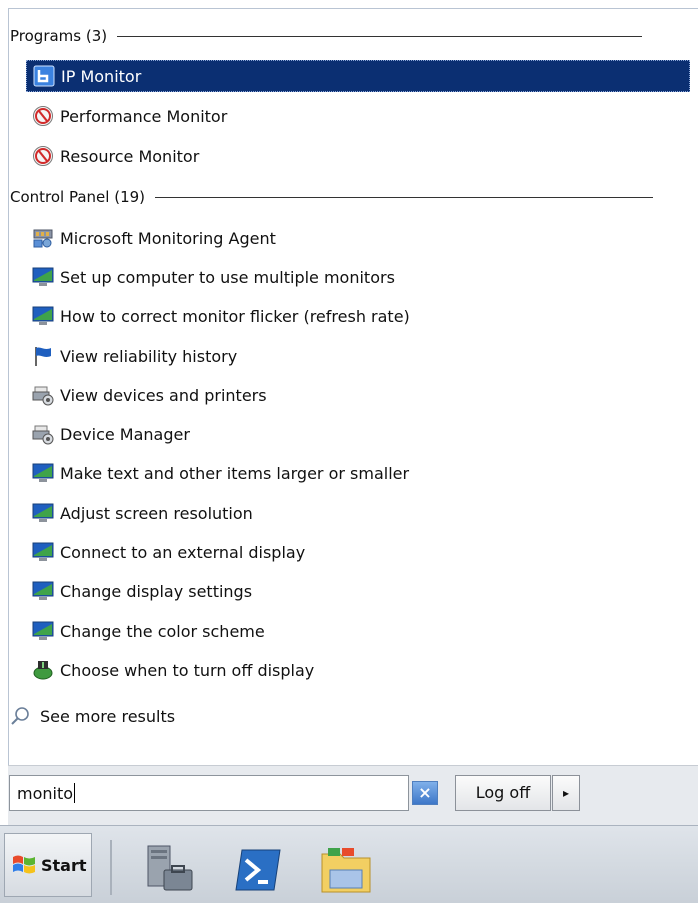 The width and height of the screenshot is (698, 903). I want to click on server-manager-icon, so click(170, 870).